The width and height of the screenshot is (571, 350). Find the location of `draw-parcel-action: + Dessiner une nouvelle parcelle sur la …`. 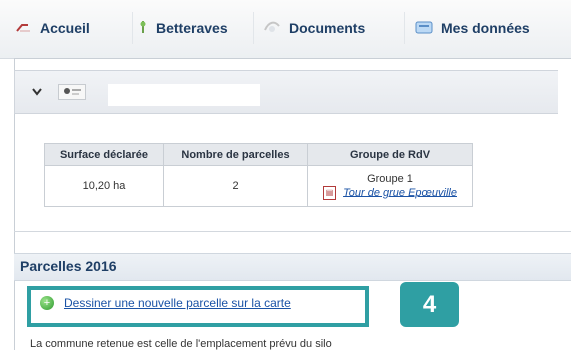

draw-parcel-action: + Dessiner une nouvelle parcelle sur la … is located at coordinates (165, 303).